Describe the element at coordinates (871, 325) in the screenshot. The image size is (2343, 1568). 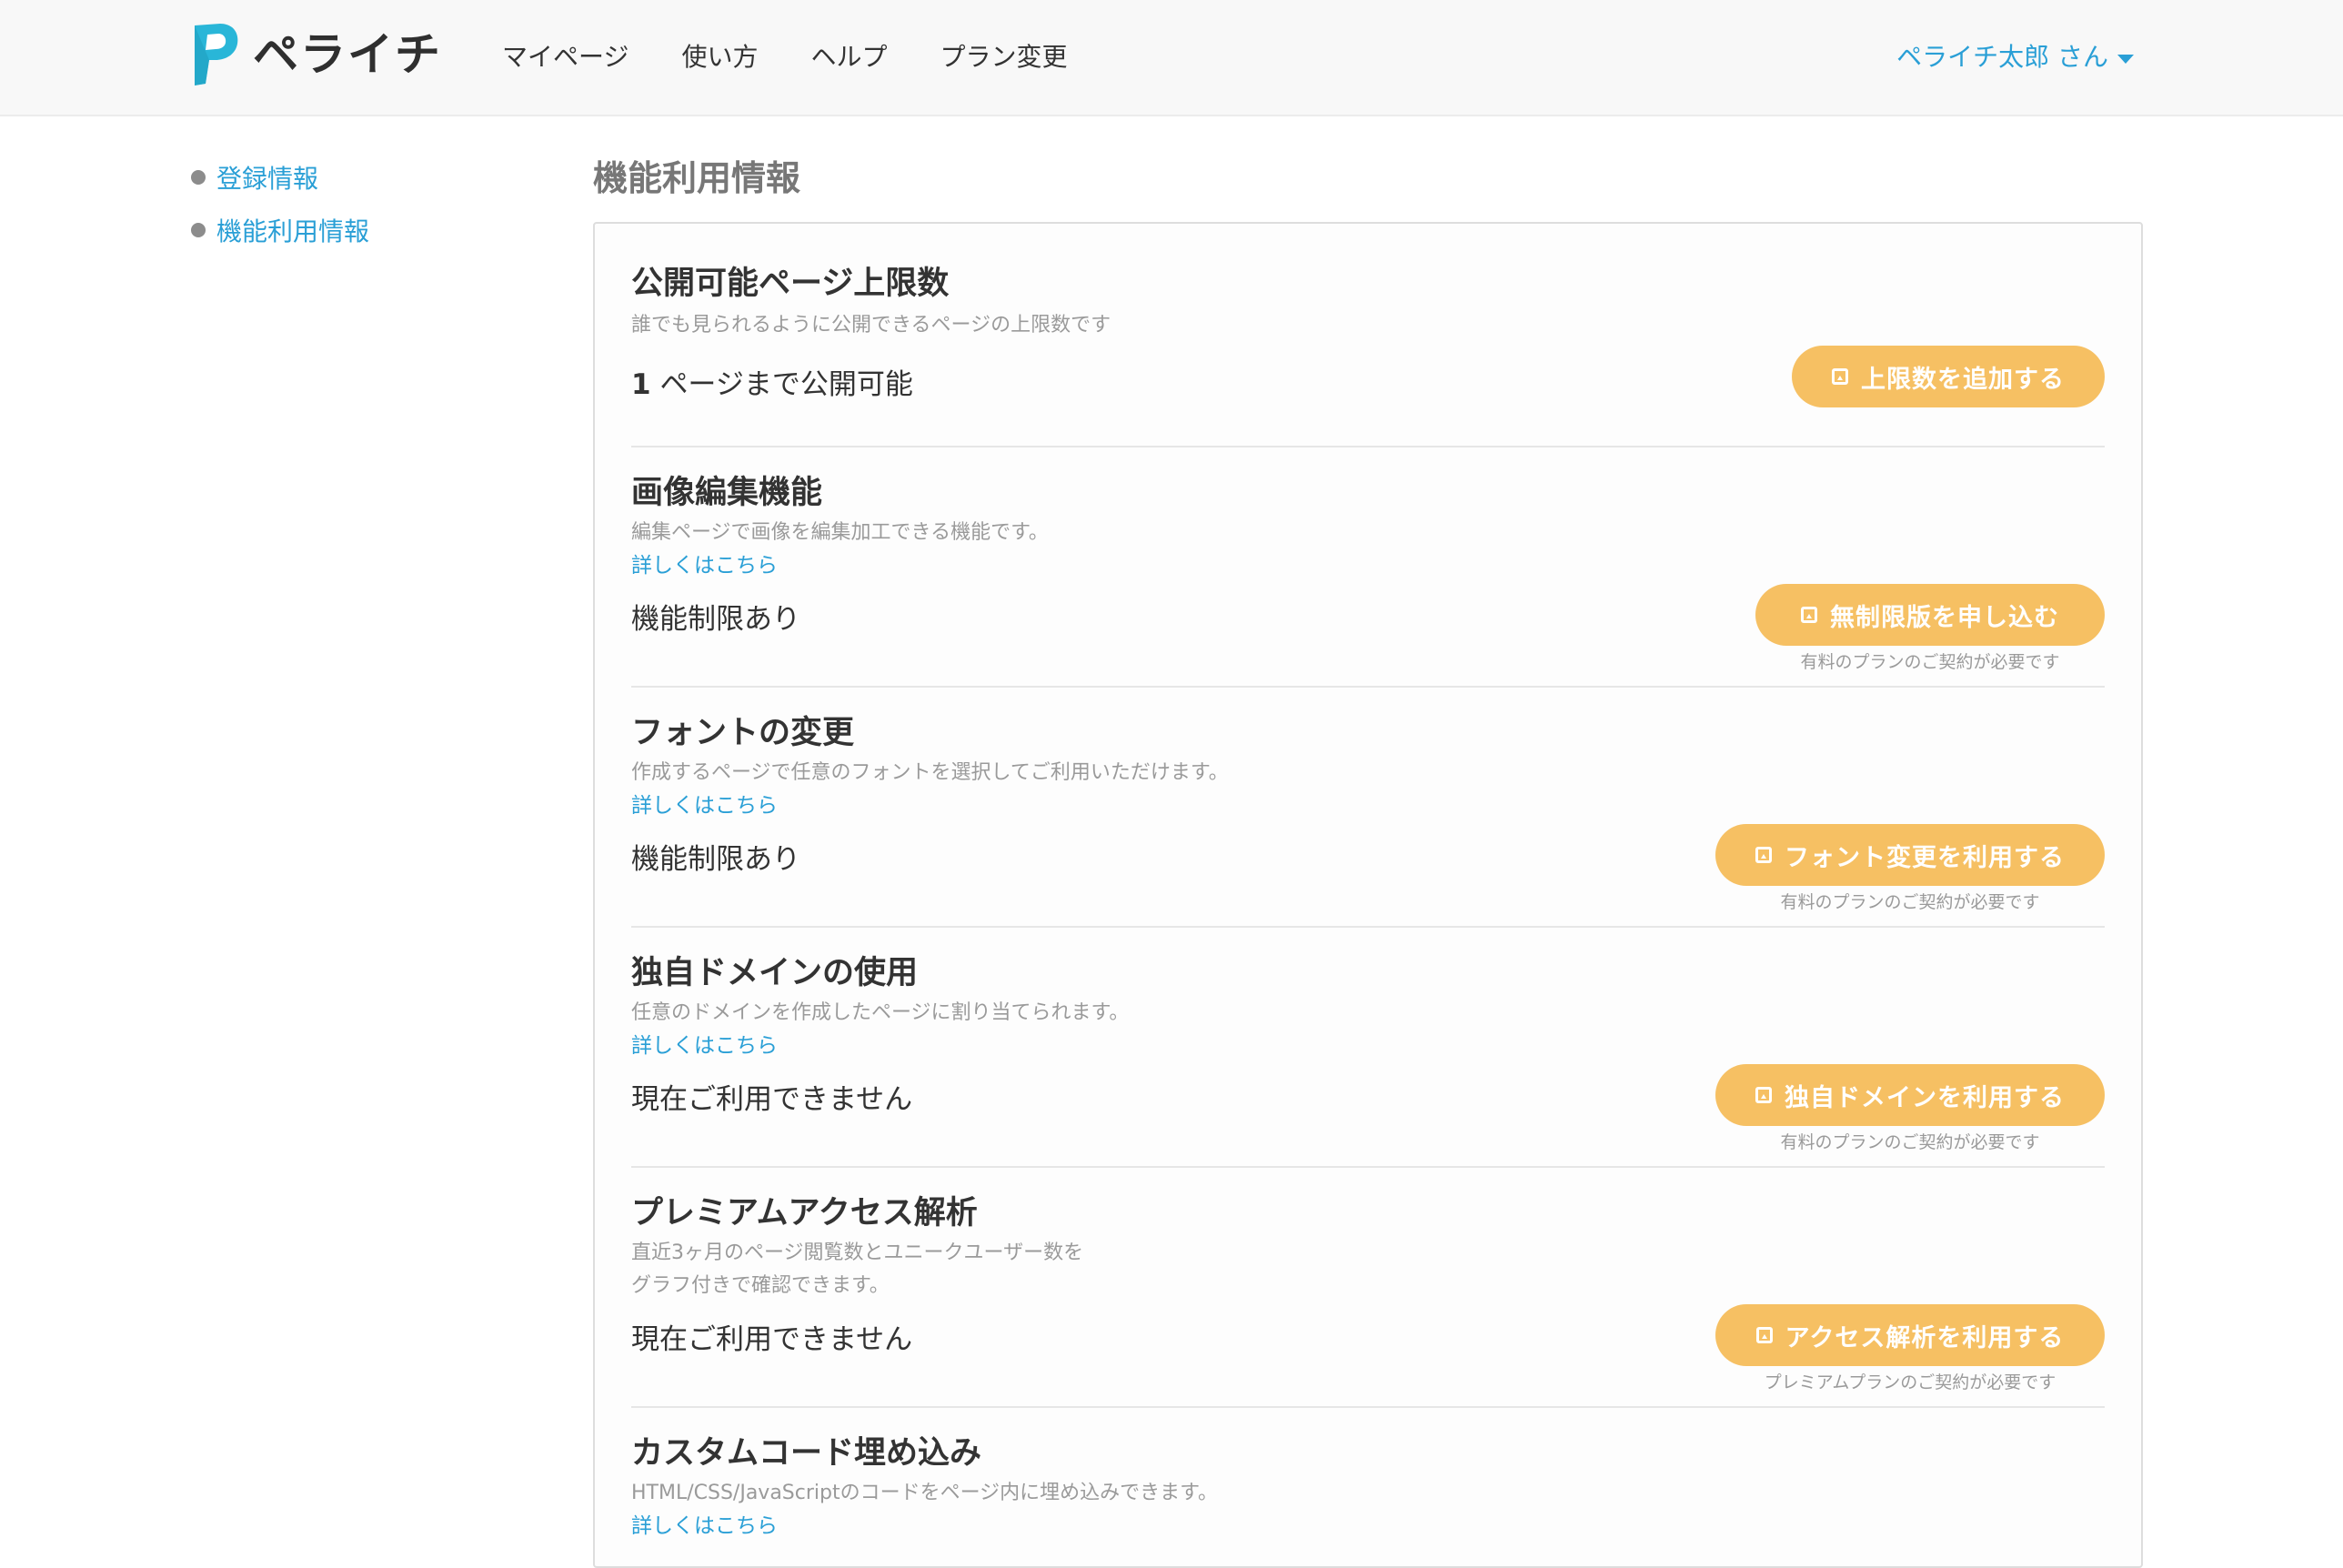
I see `feature-description: 誰でも見られるように公開できるページの上限数です` at that location.